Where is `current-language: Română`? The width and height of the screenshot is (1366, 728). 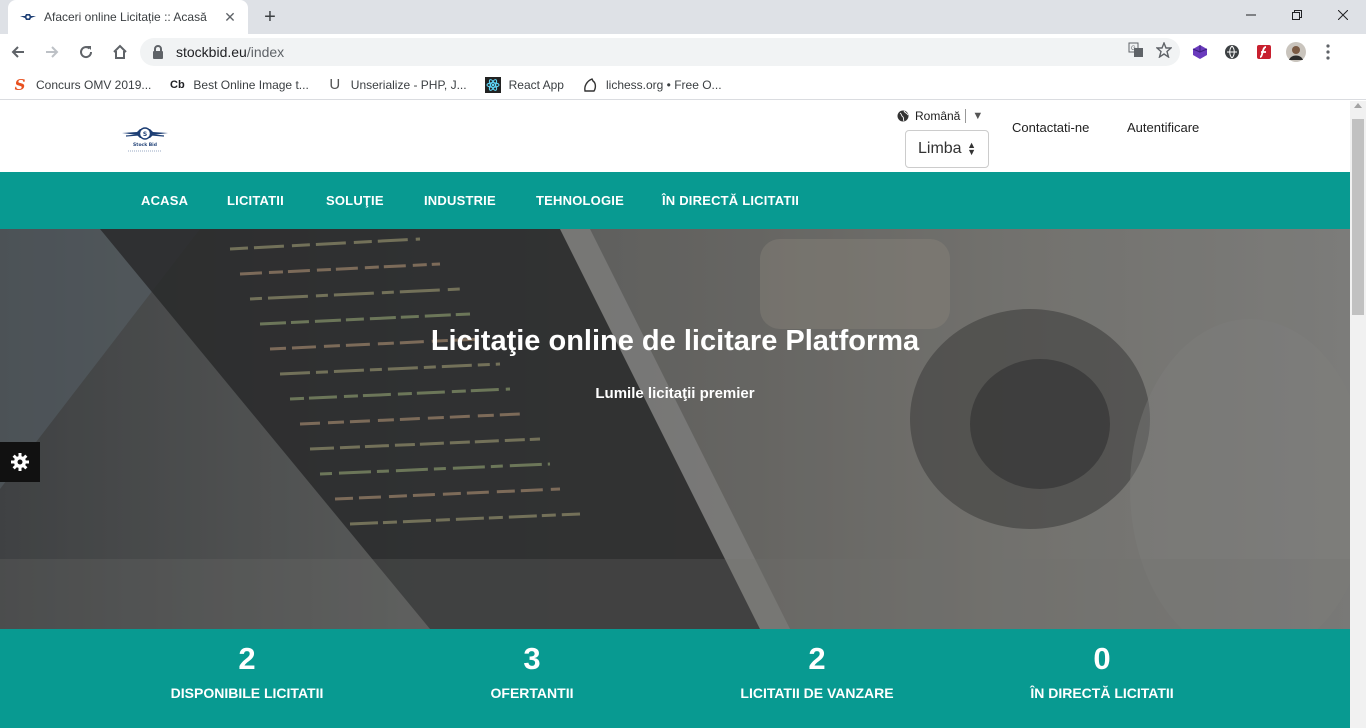
current-language: Română is located at coordinates (938, 116).